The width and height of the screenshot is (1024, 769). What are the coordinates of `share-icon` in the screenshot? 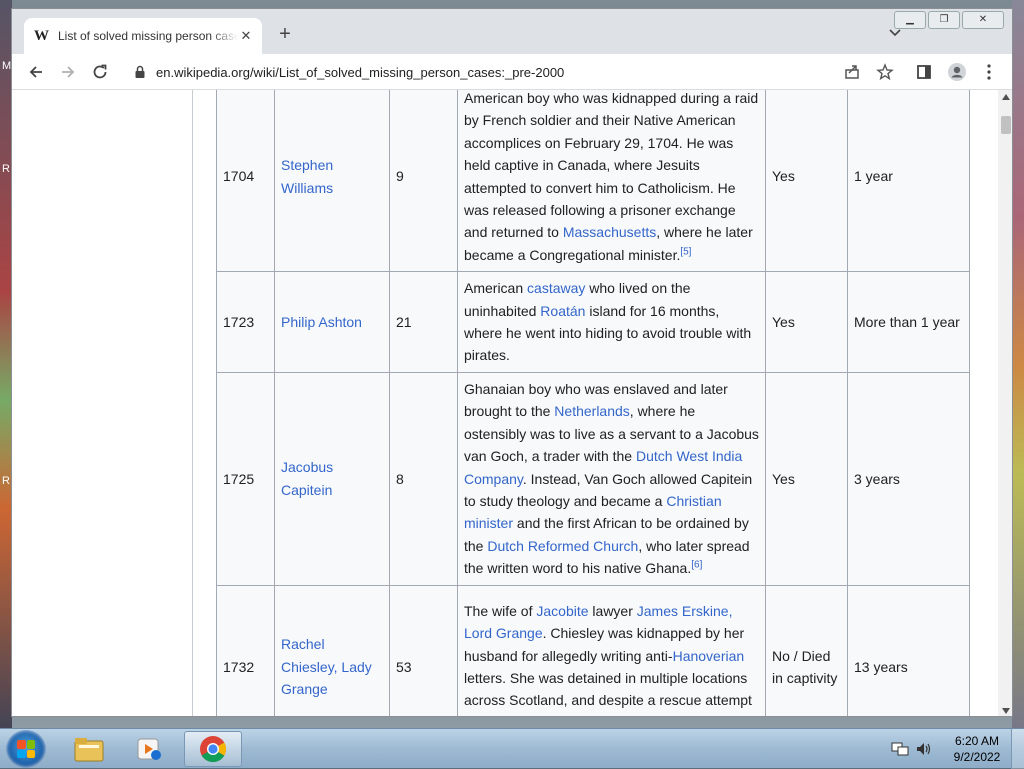 It's located at (852, 72).